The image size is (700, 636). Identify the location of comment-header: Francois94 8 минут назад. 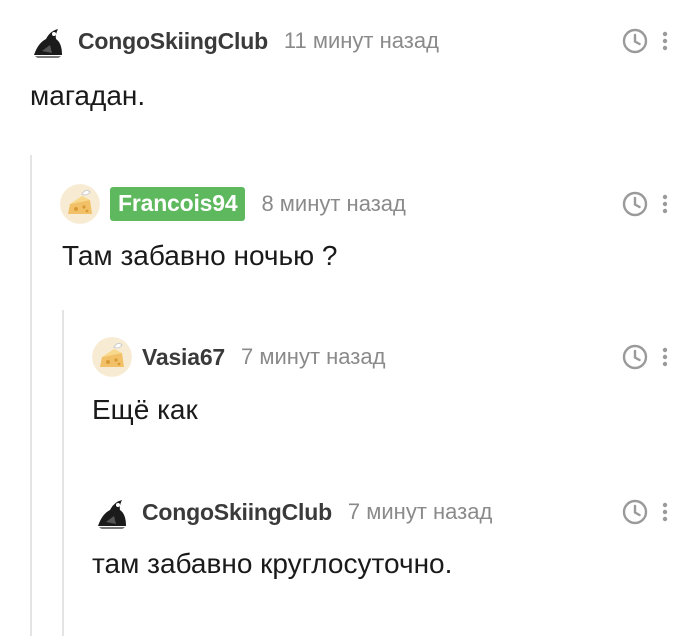
(233, 204).